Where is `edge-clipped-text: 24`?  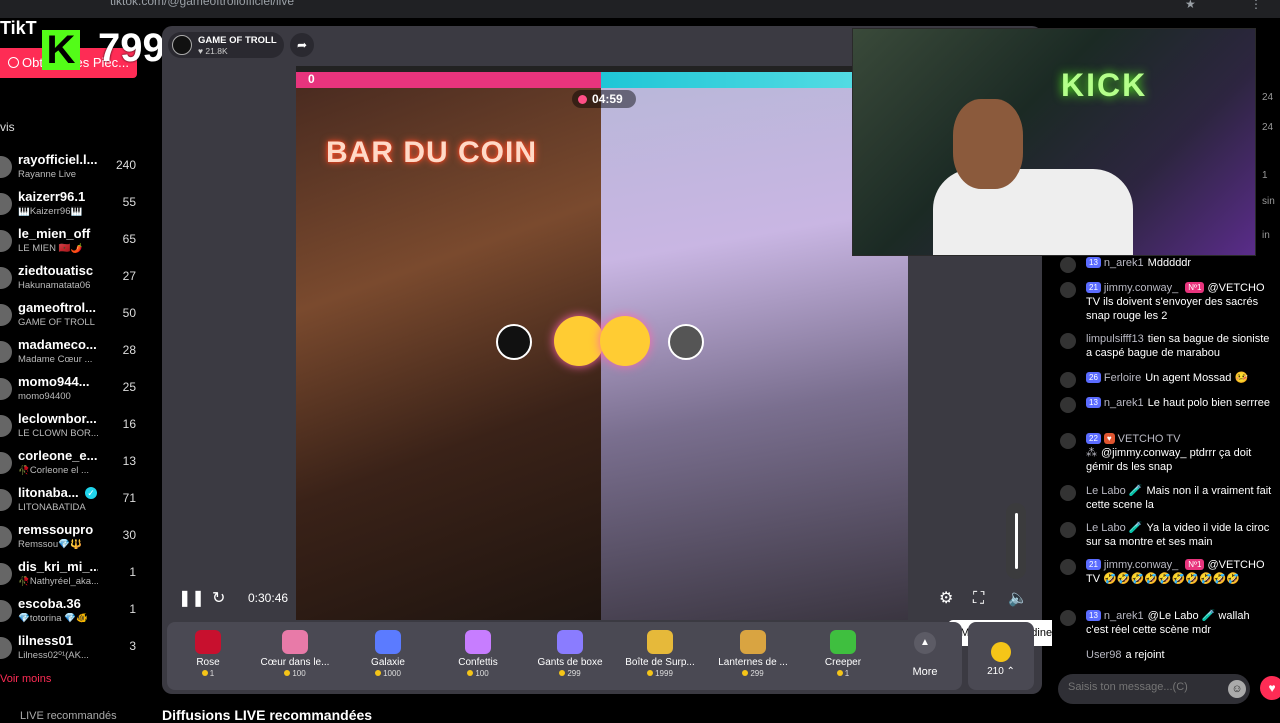
edge-clipped-text: 24 is located at coordinates (1268, 127).